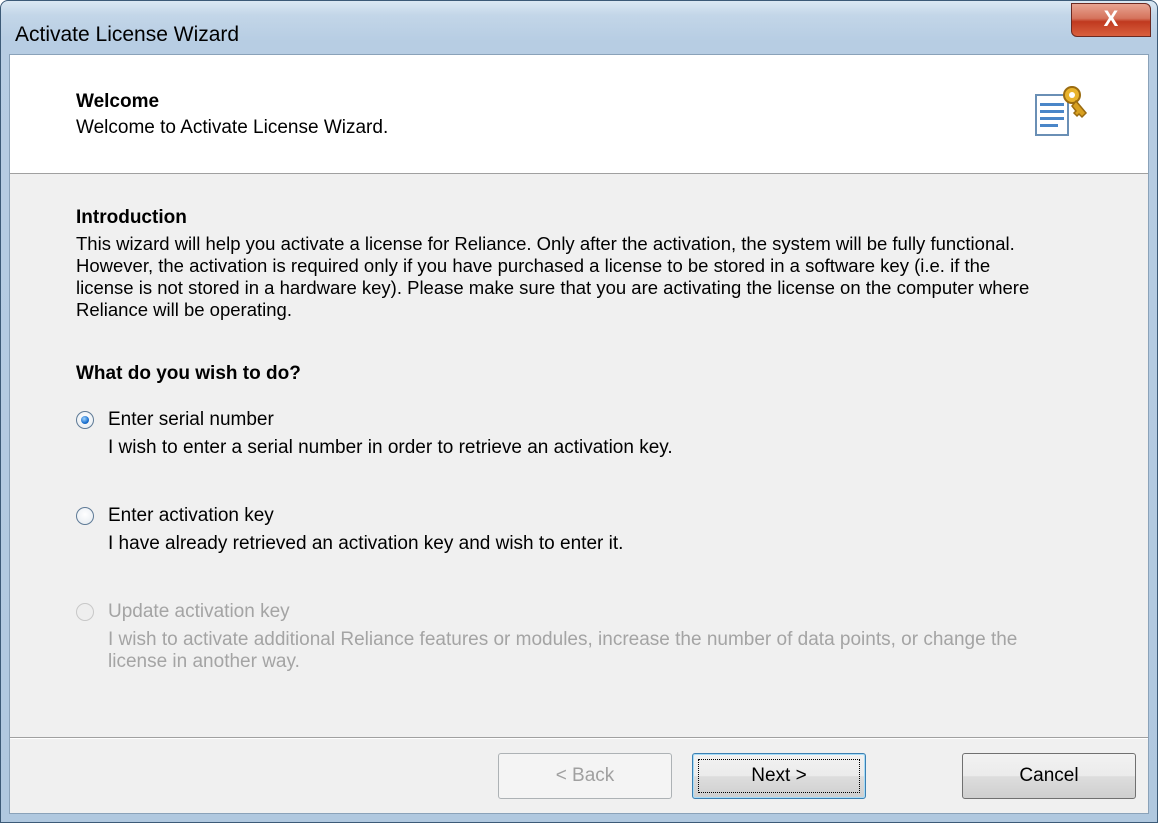 The image size is (1158, 823). What do you see at coordinates (232, 127) in the screenshot?
I see `page-subtitle: Welcome to Activate License Wizard.` at bounding box center [232, 127].